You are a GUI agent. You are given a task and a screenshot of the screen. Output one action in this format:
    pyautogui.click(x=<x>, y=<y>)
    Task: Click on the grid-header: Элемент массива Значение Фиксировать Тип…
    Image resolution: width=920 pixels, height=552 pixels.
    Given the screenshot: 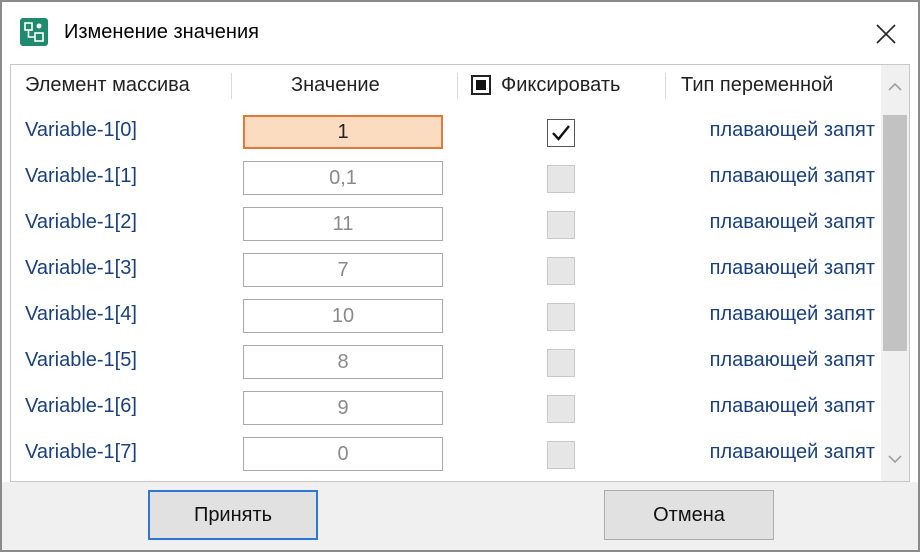 What is the action you would take?
    pyautogui.click(x=446, y=85)
    